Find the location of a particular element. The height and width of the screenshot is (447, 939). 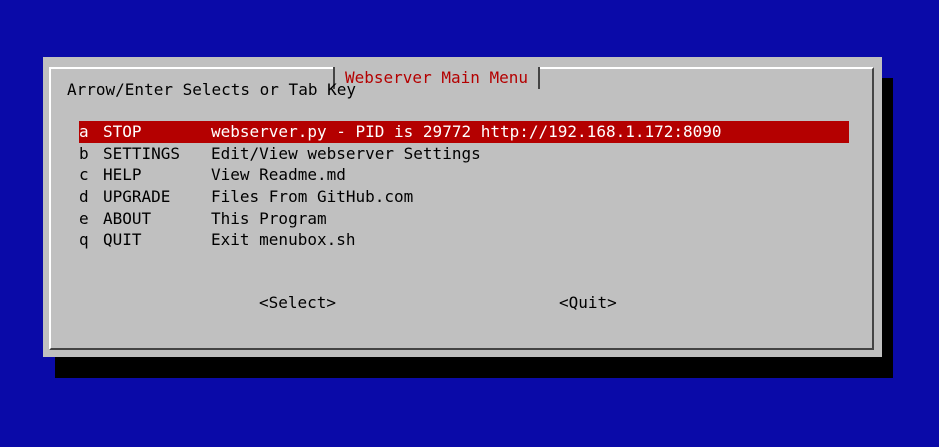

menu-item-desc: Files From GitHub.com is located at coordinates (312, 197).